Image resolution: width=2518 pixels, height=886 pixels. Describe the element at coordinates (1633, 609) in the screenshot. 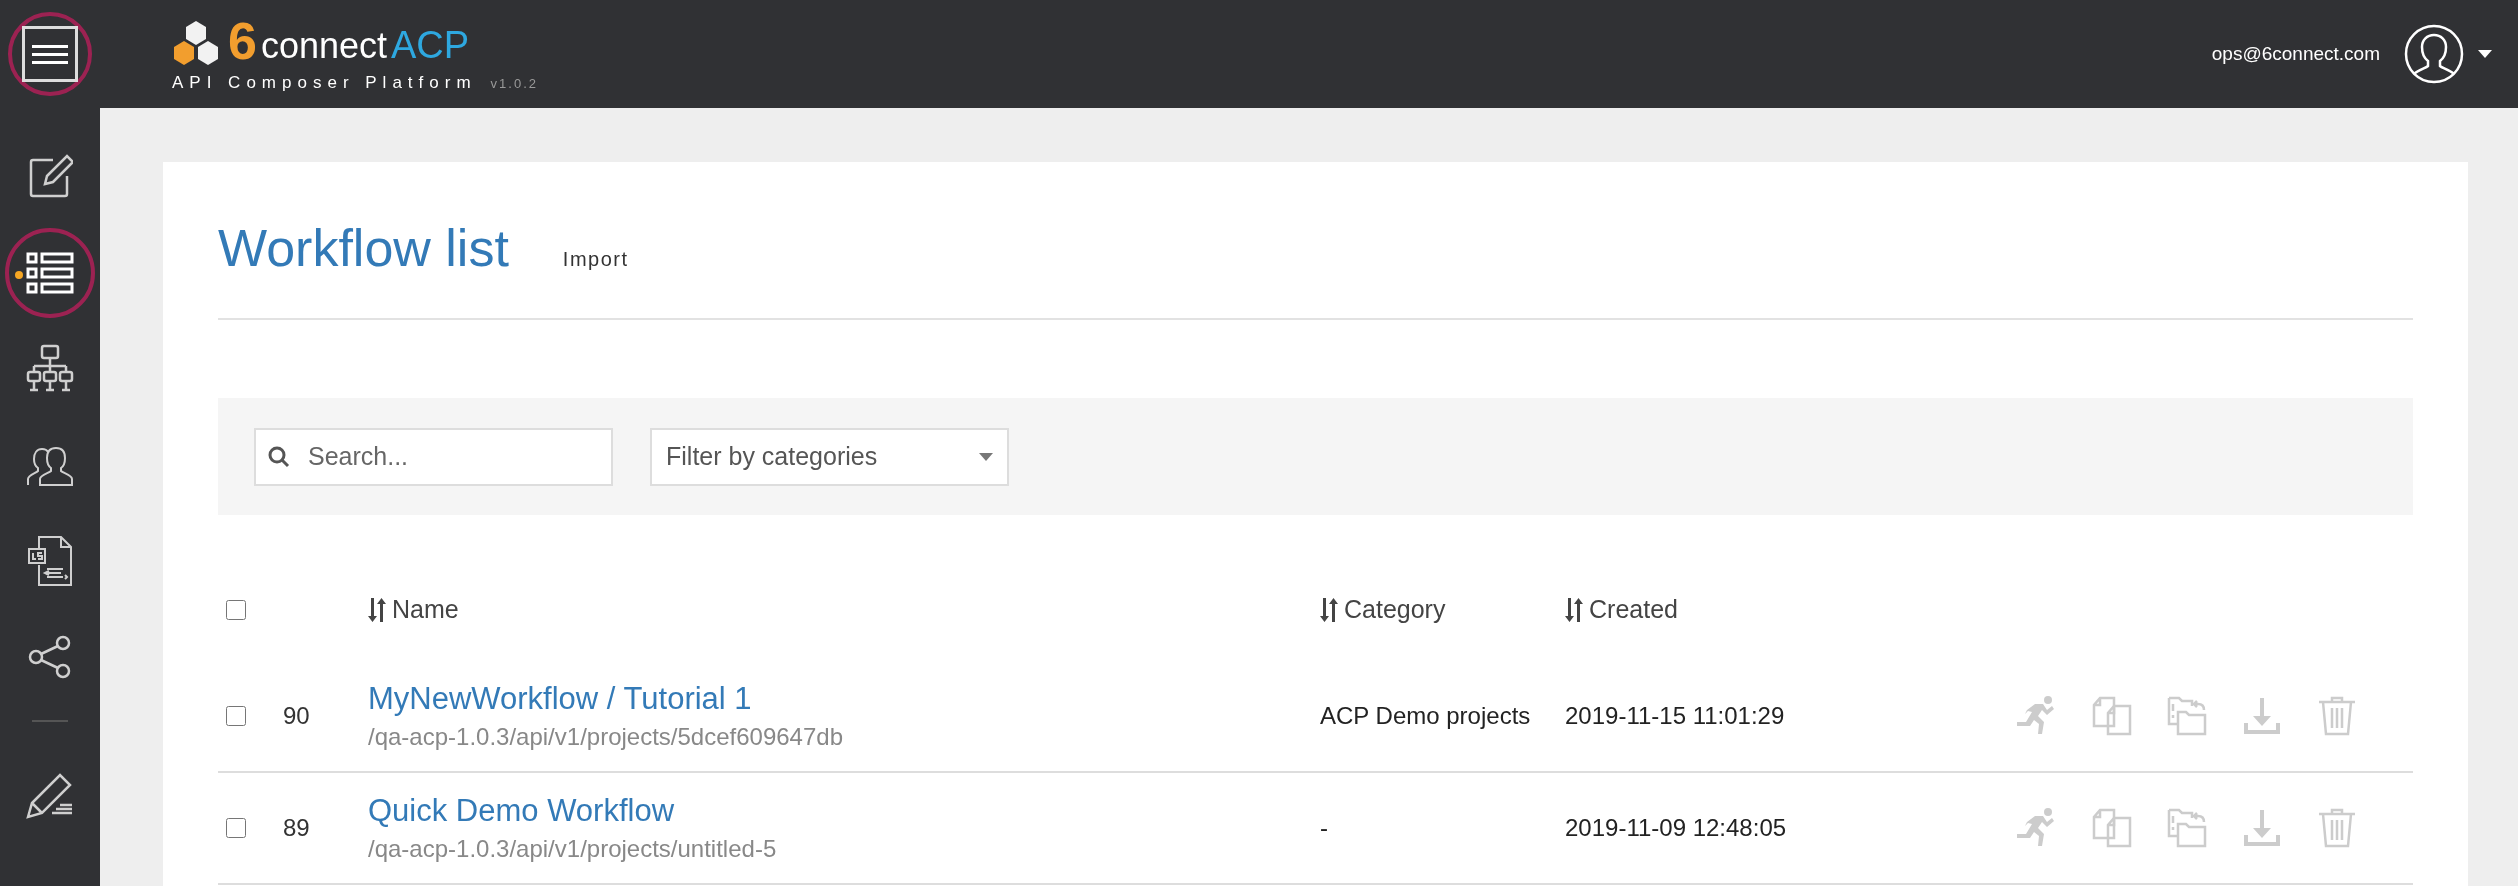

I see `column-header: Created` at that location.